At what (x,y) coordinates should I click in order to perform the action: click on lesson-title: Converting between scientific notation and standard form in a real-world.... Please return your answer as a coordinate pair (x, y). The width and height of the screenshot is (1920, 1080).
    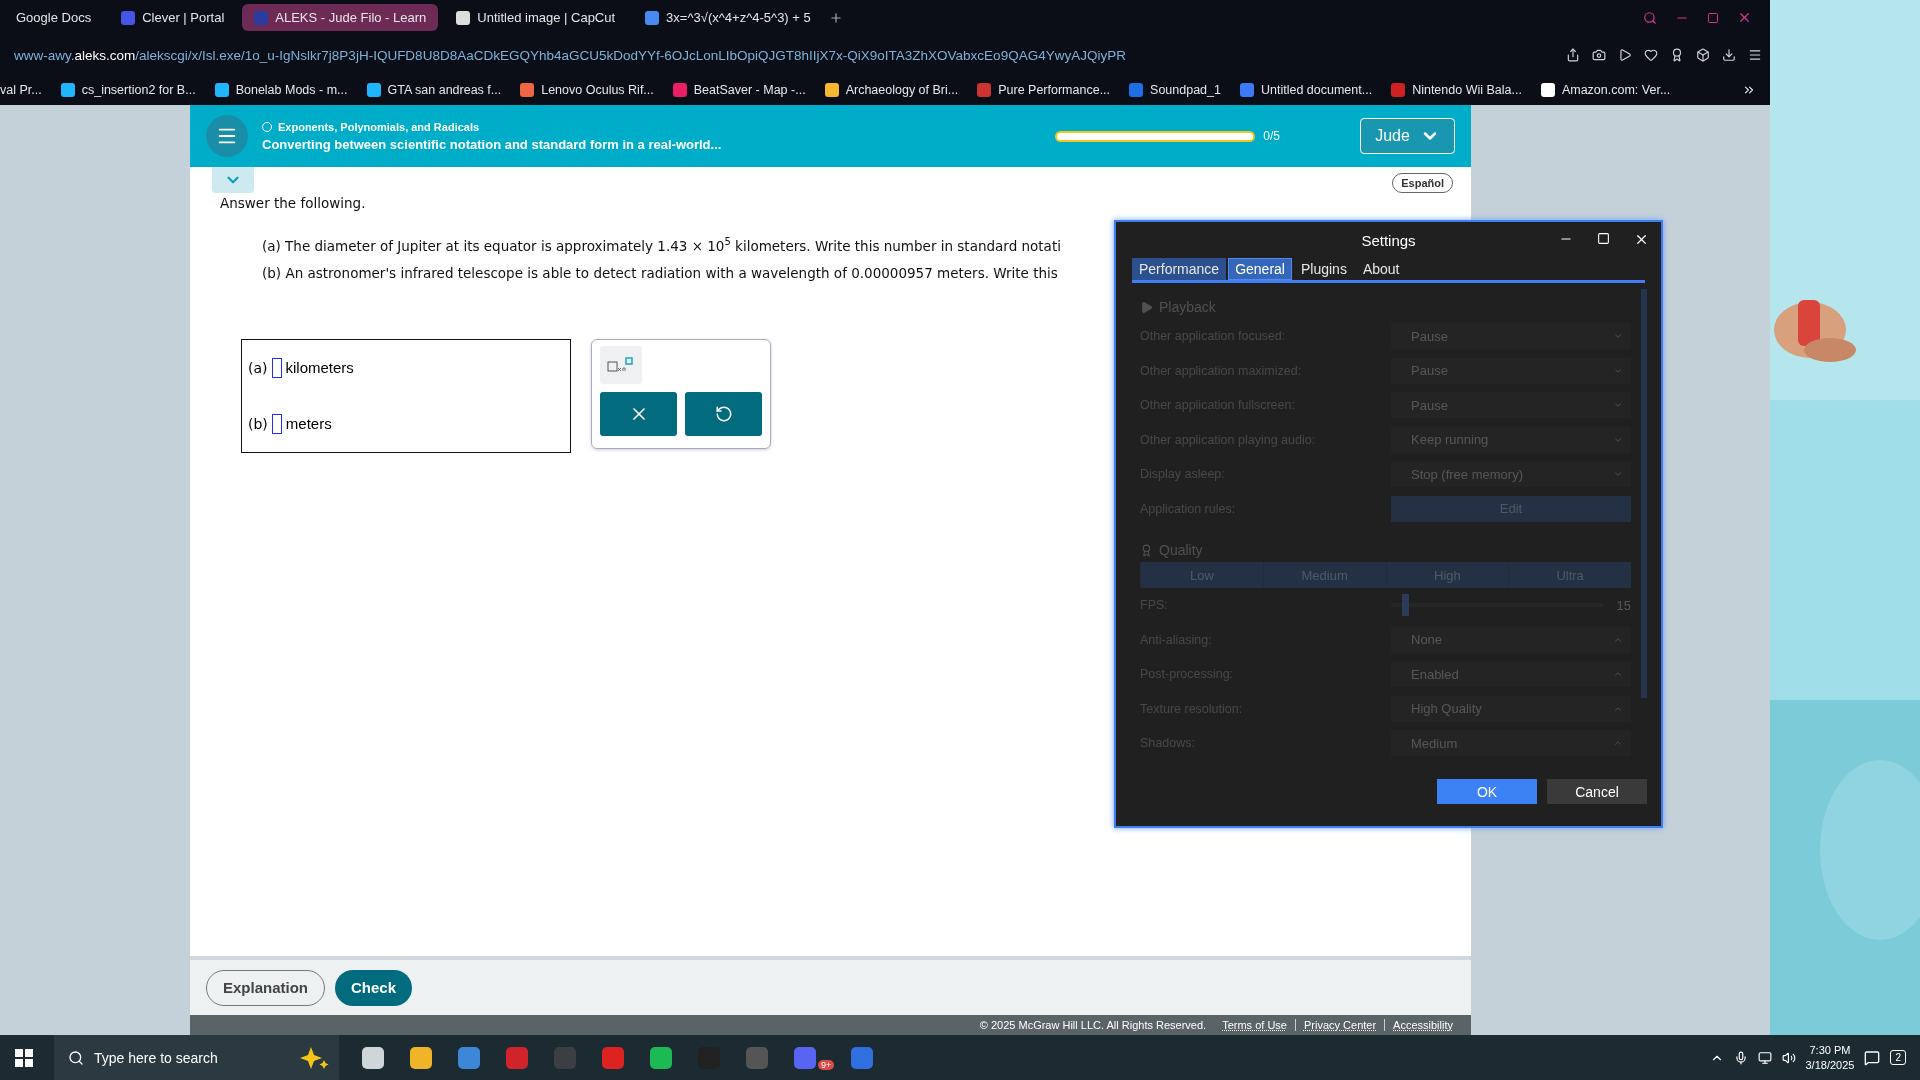
    Looking at the image, I should click on (492, 144).